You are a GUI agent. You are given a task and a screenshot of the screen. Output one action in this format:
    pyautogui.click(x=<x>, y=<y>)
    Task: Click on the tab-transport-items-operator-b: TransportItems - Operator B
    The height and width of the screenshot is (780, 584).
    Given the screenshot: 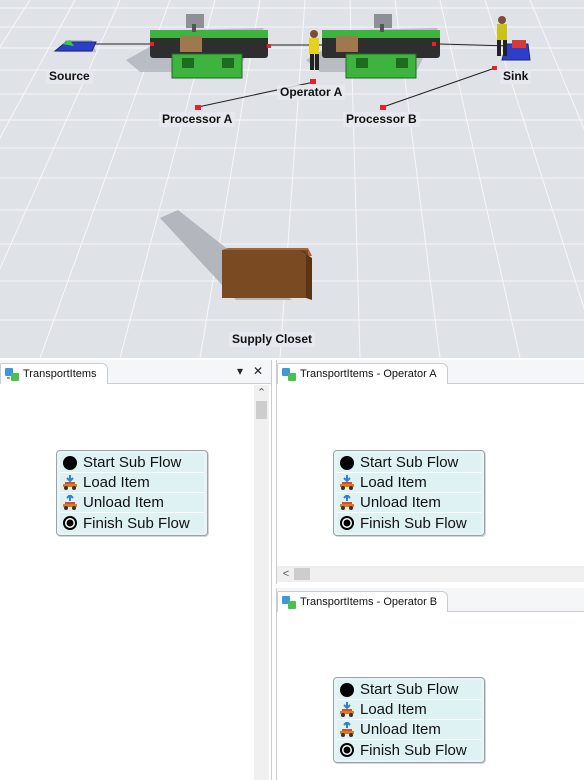 What is the action you would take?
    pyautogui.click(x=363, y=601)
    